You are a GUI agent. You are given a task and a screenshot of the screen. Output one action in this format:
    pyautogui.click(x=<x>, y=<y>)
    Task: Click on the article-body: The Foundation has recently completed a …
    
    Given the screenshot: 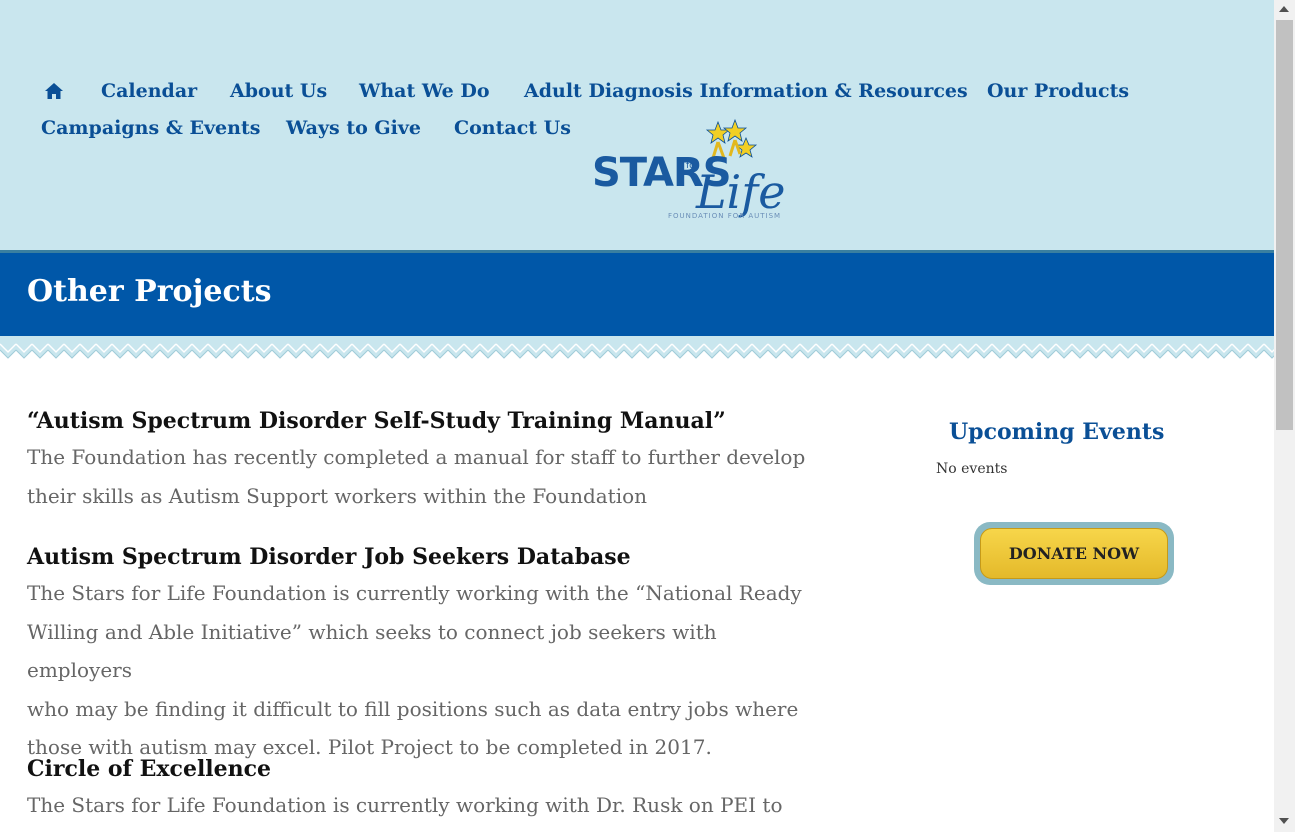 What is the action you would take?
    pyautogui.click(x=422, y=476)
    